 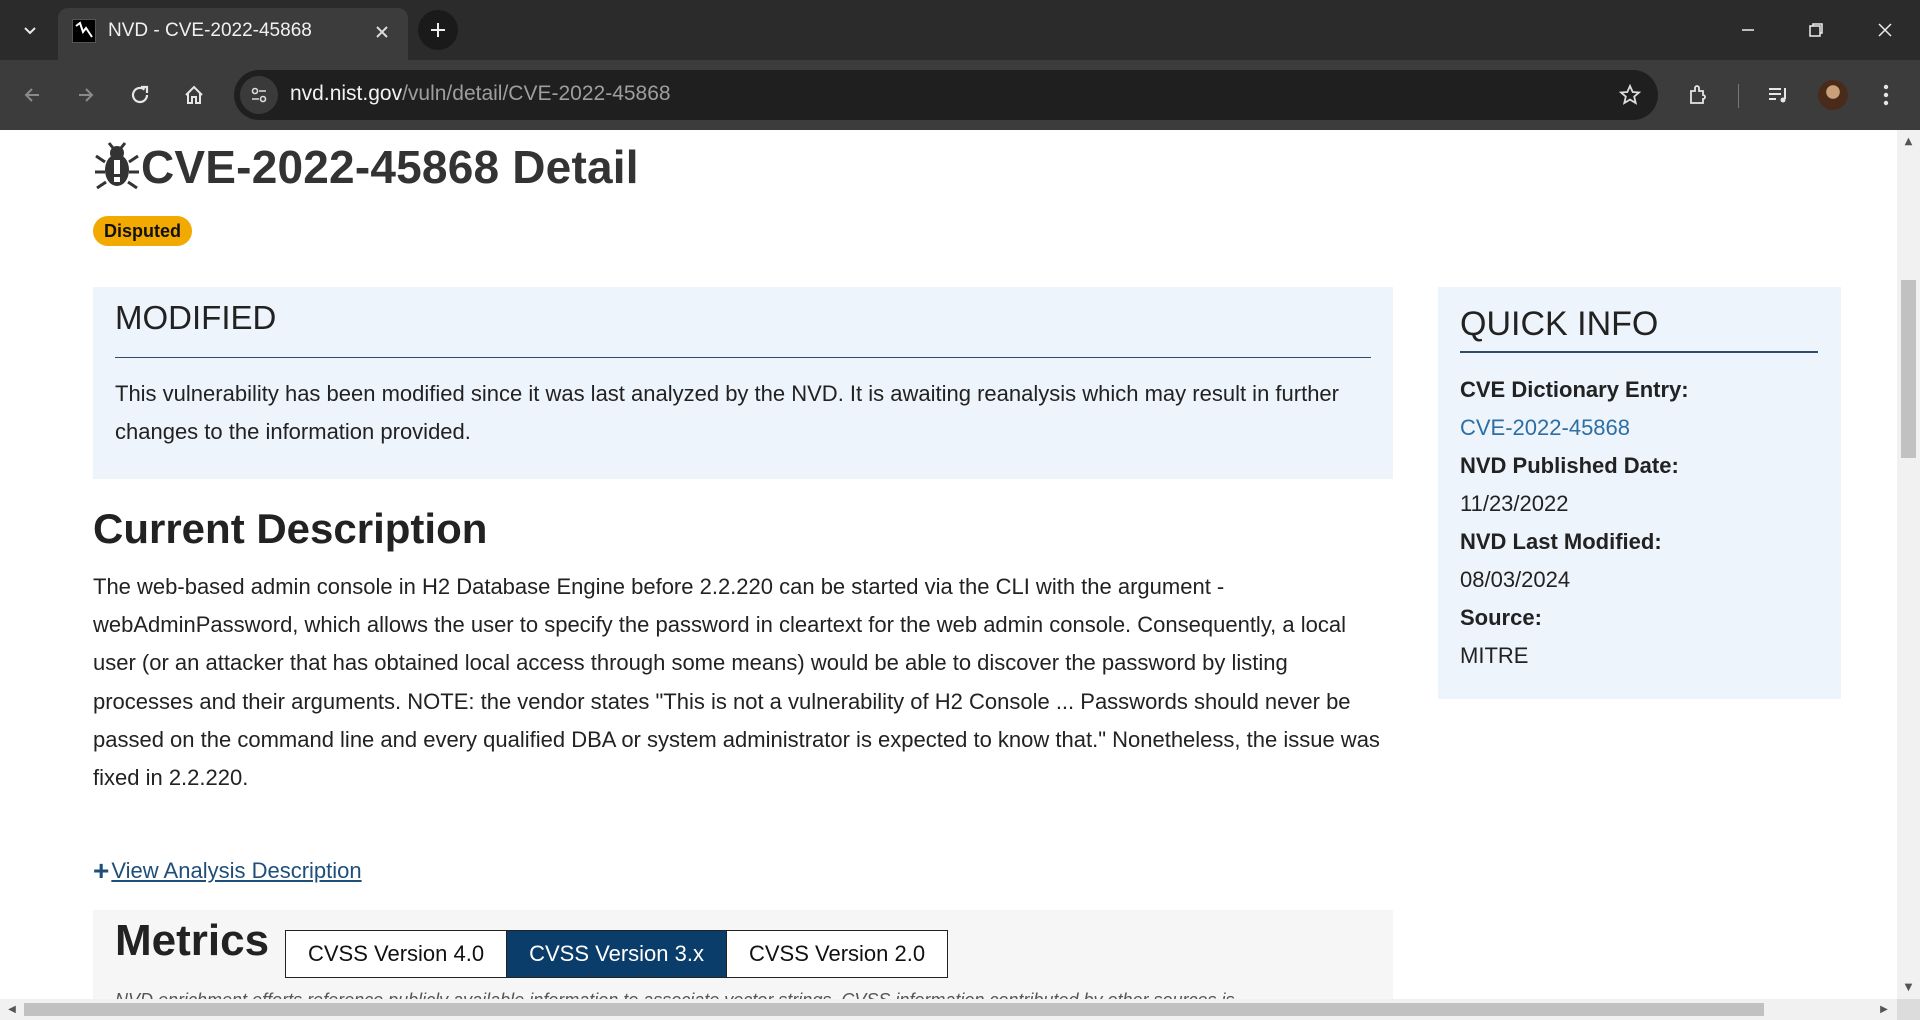 What do you see at coordinates (1886, 95) in the screenshot?
I see `kebab-menu-icon` at bounding box center [1886, 95].